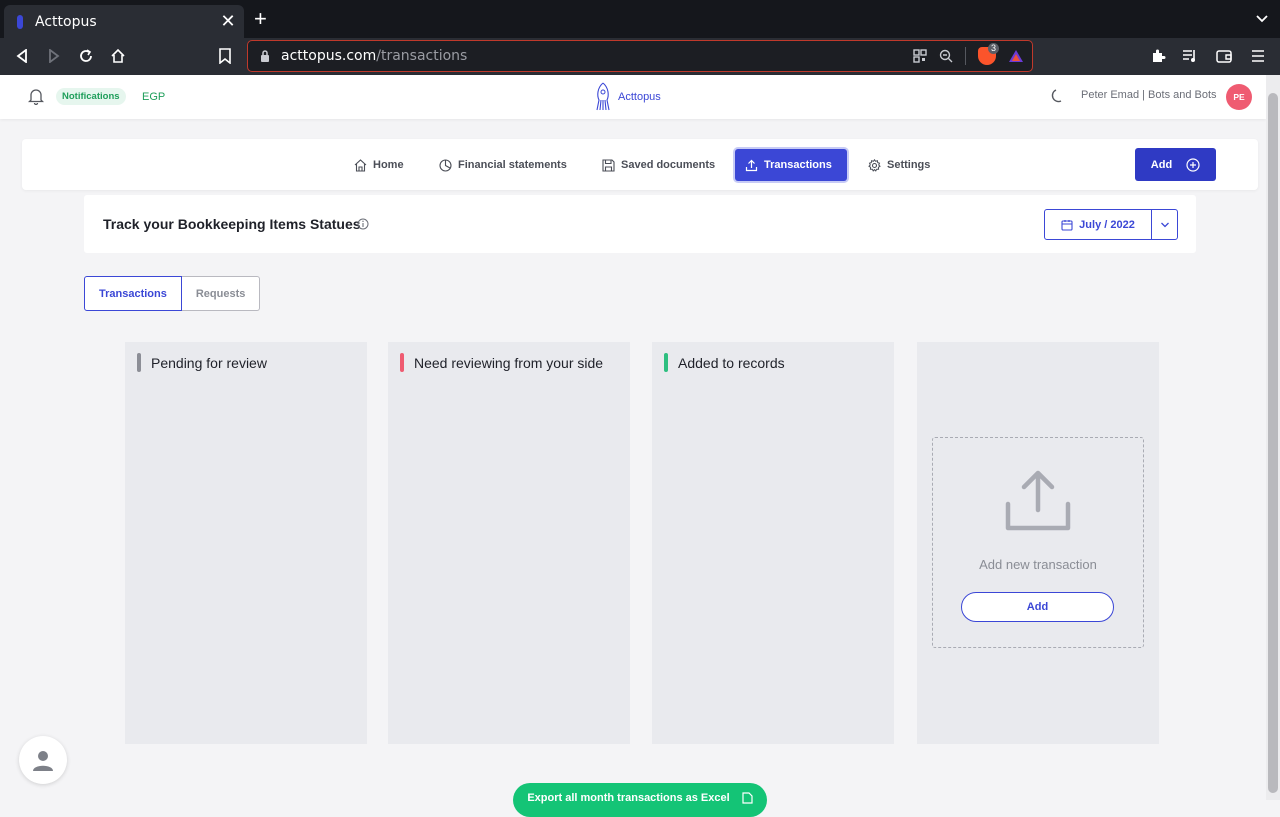 Image resolution: width=1280 pixels, height=817 pixels. I want to click on nav-settings: Settings, so click(899, 165).